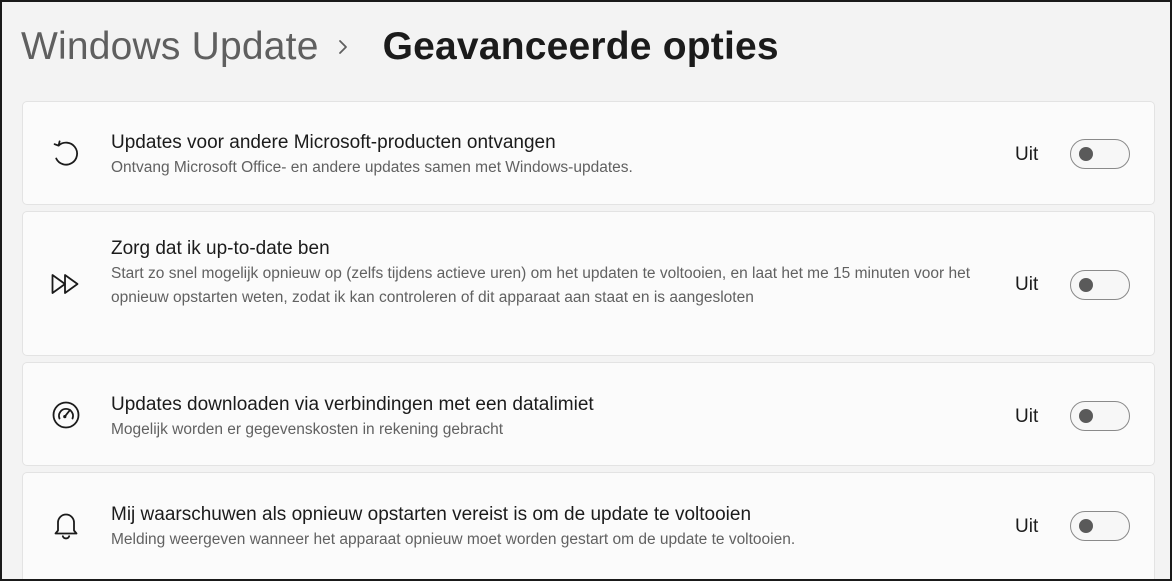  I want to click on metered-download-toggle, so click(1100, 416).